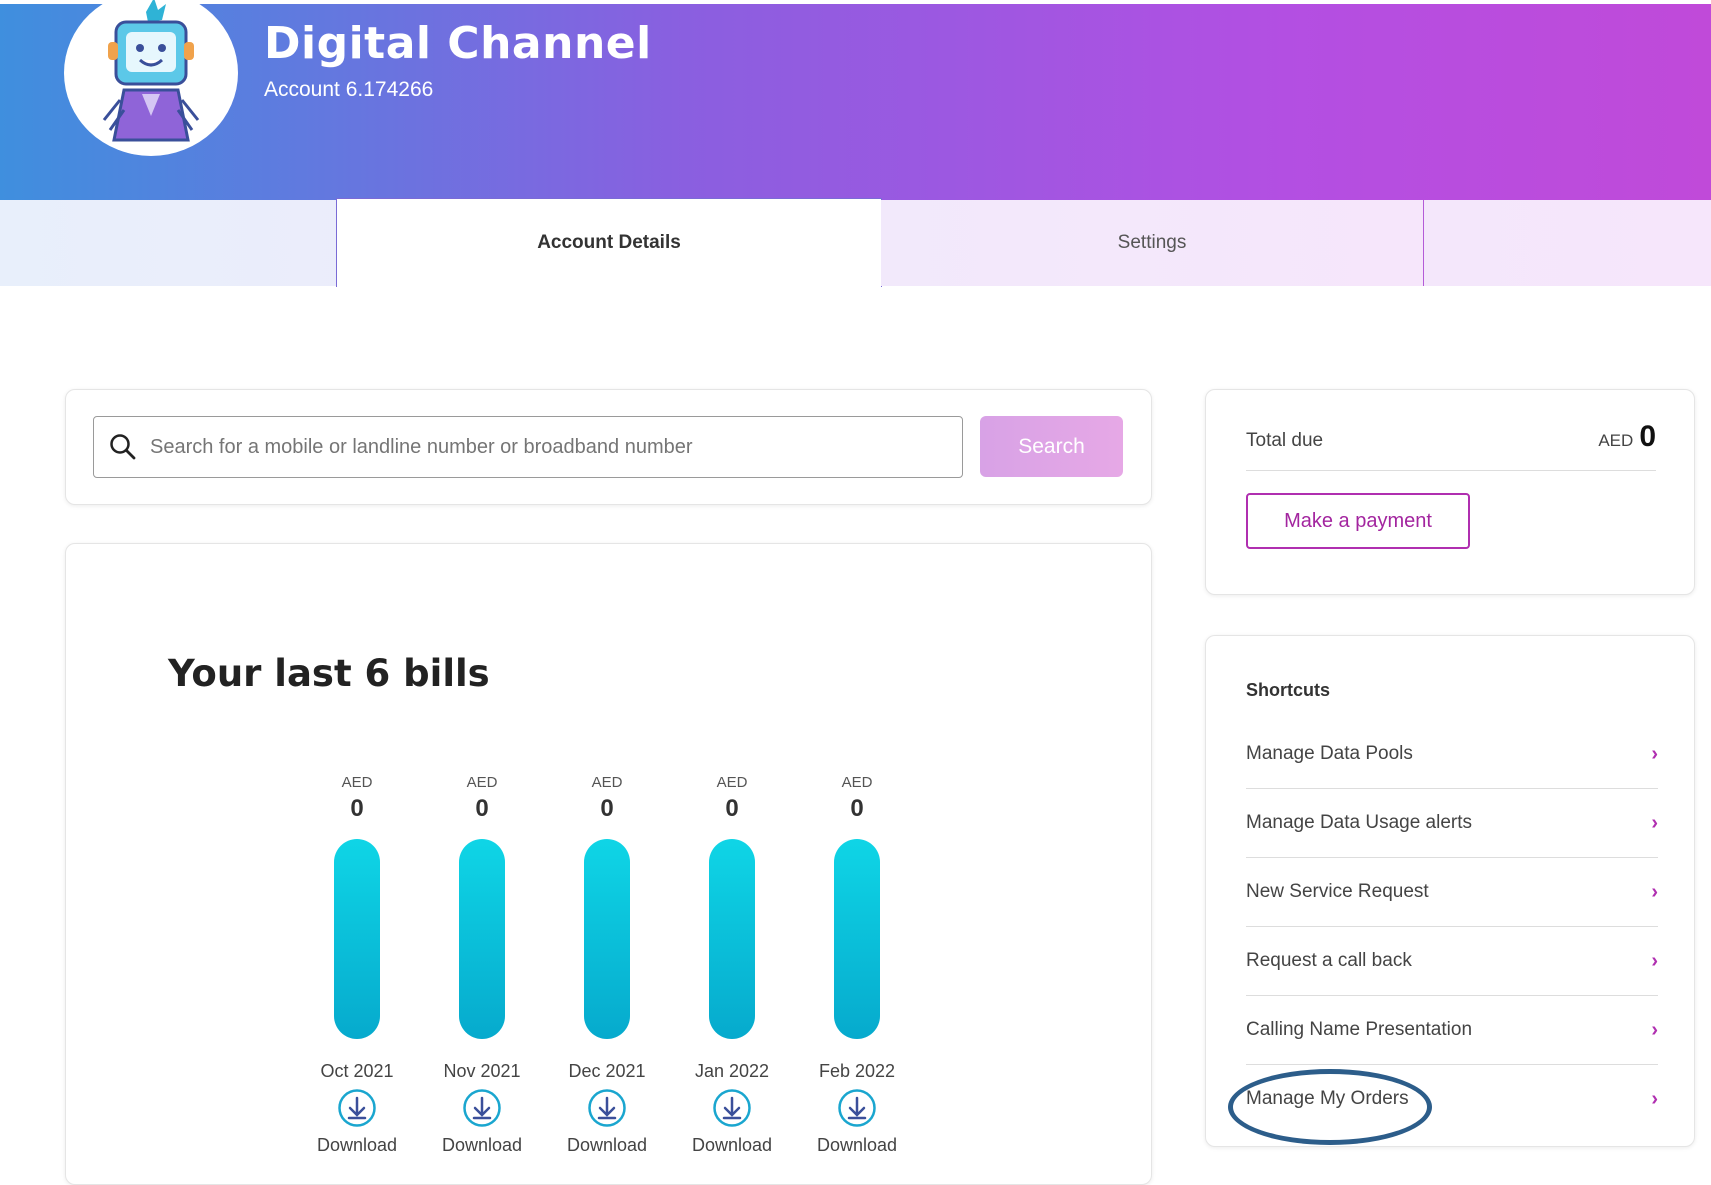 The width and height of the screenshot is (1711, 1185). What do you see at coordinates (1358, 521) in the screenshot?
I see `make-payment-button: Make a payment` at bounding box center [1358, 521].